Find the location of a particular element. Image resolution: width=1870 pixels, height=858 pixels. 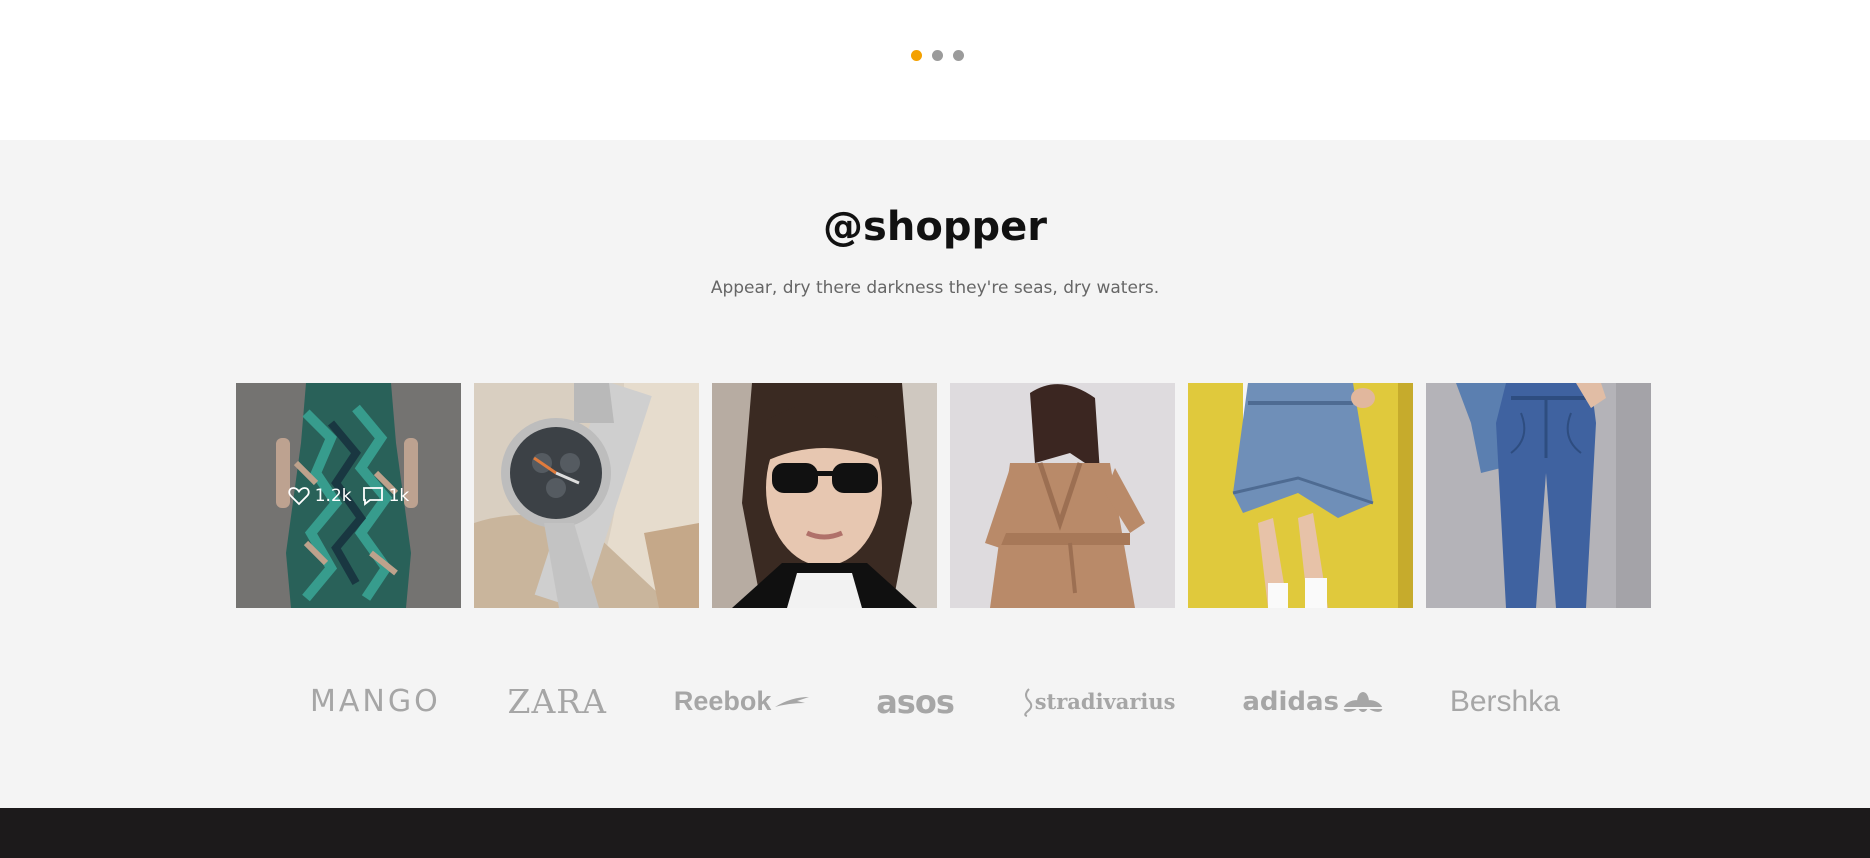

brand-logo-reebok: Reebok is located at coordinates (742, 701).